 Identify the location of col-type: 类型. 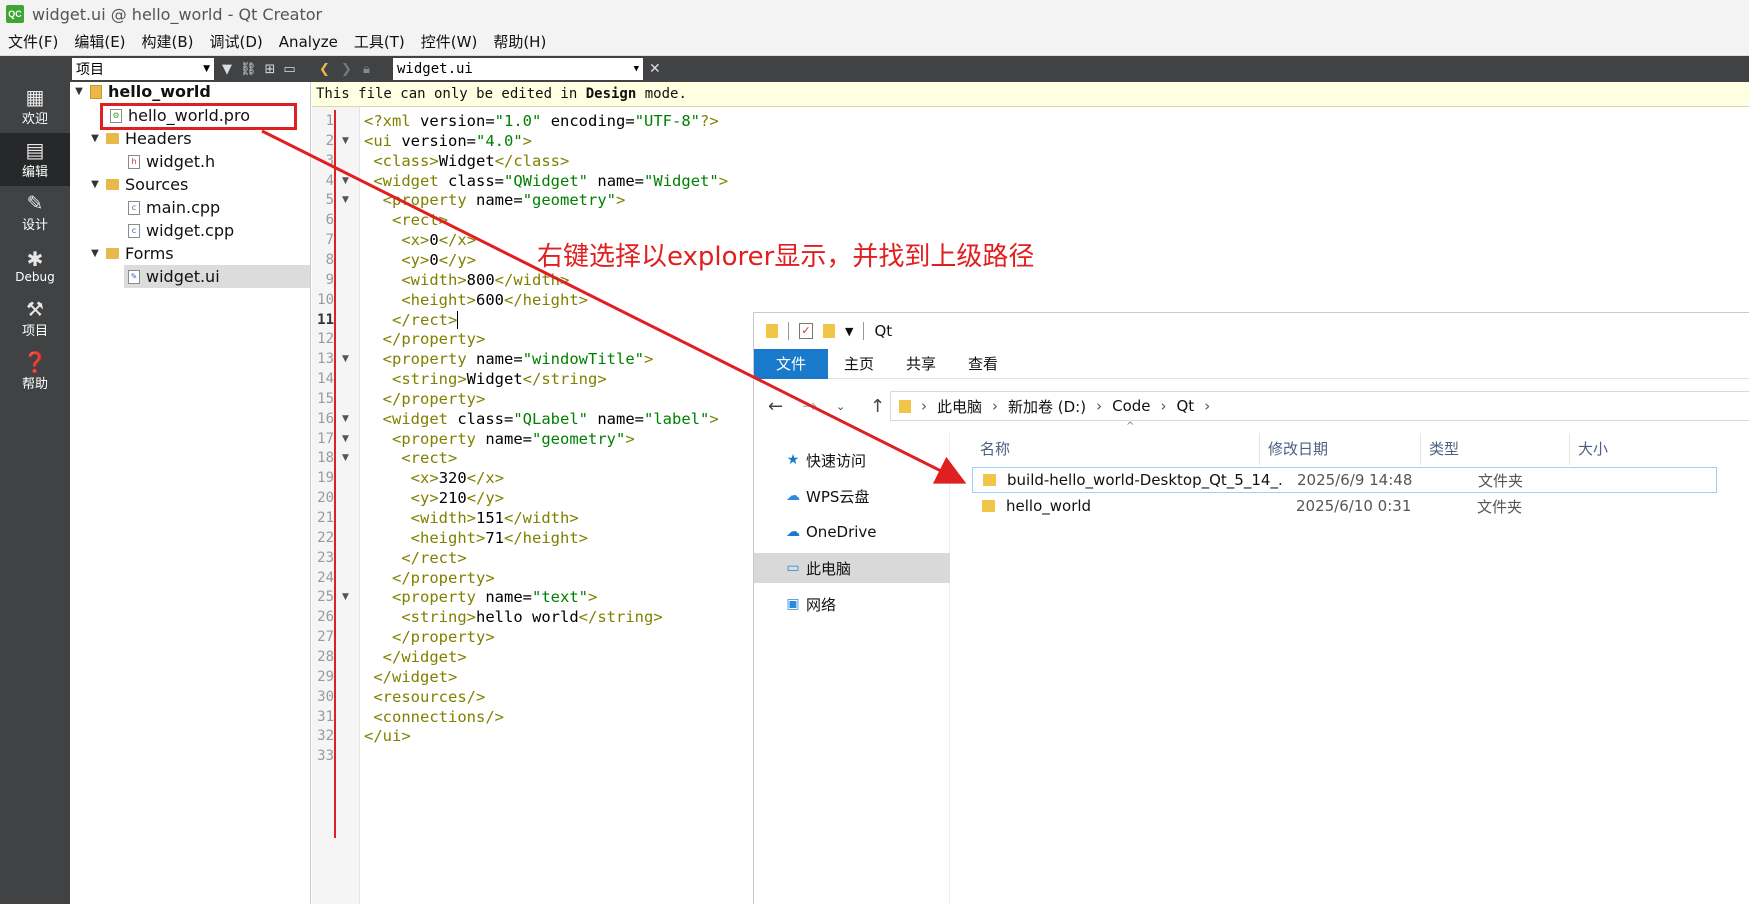
(1494, 449).